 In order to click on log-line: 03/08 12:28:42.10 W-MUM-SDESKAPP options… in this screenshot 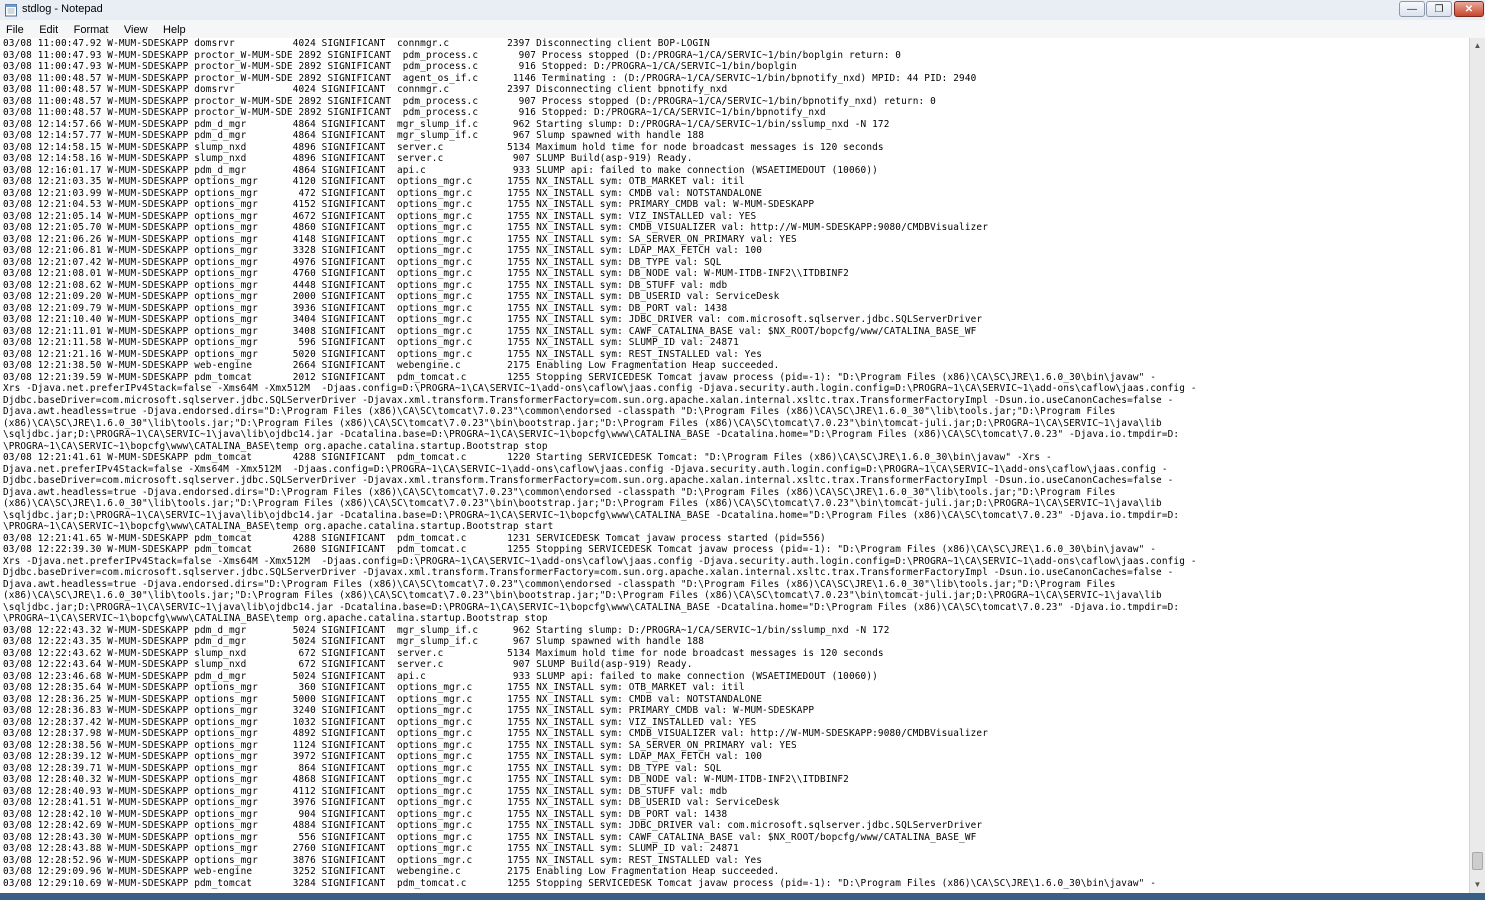, I will do `click(365, 814)`.